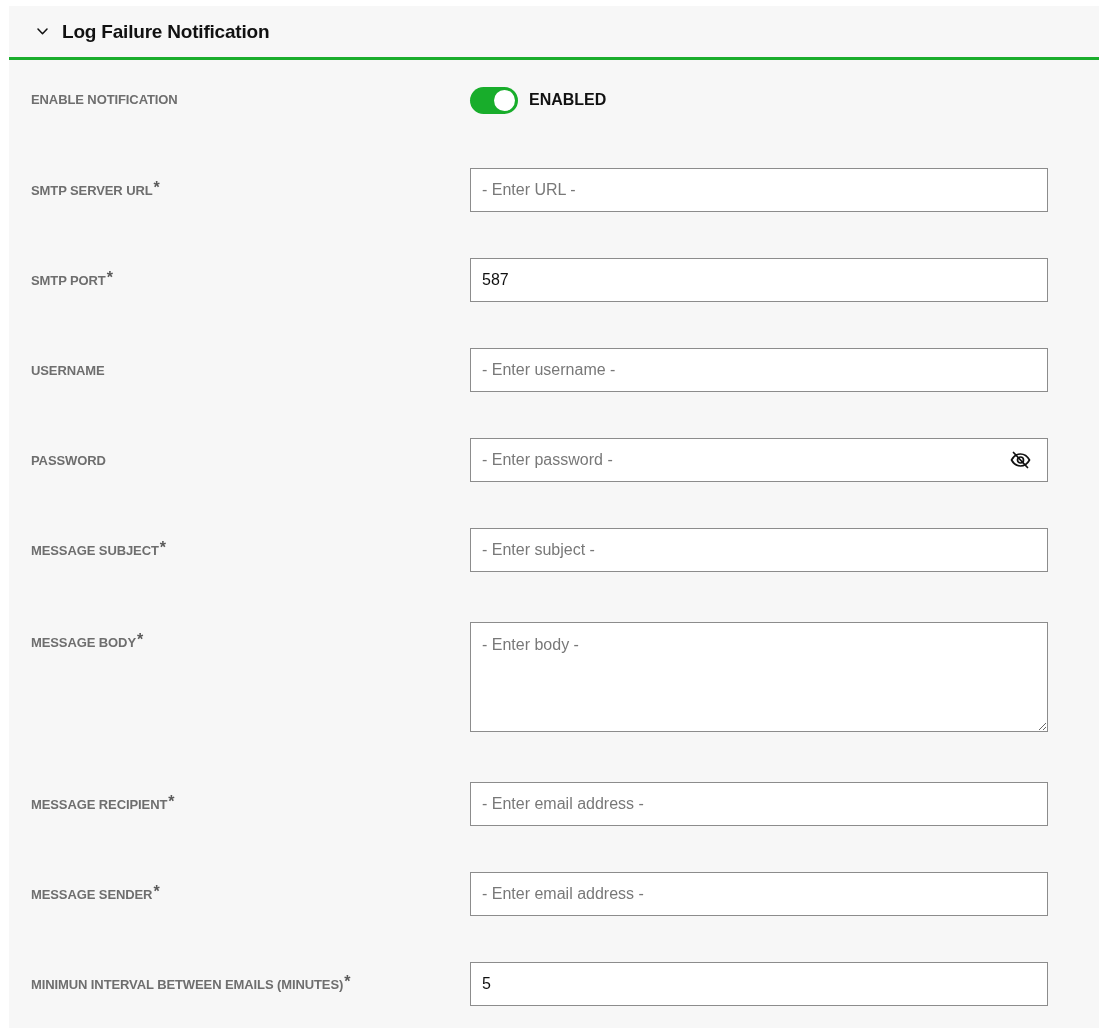  I want to click on text-field: 5, so click(759, 984).